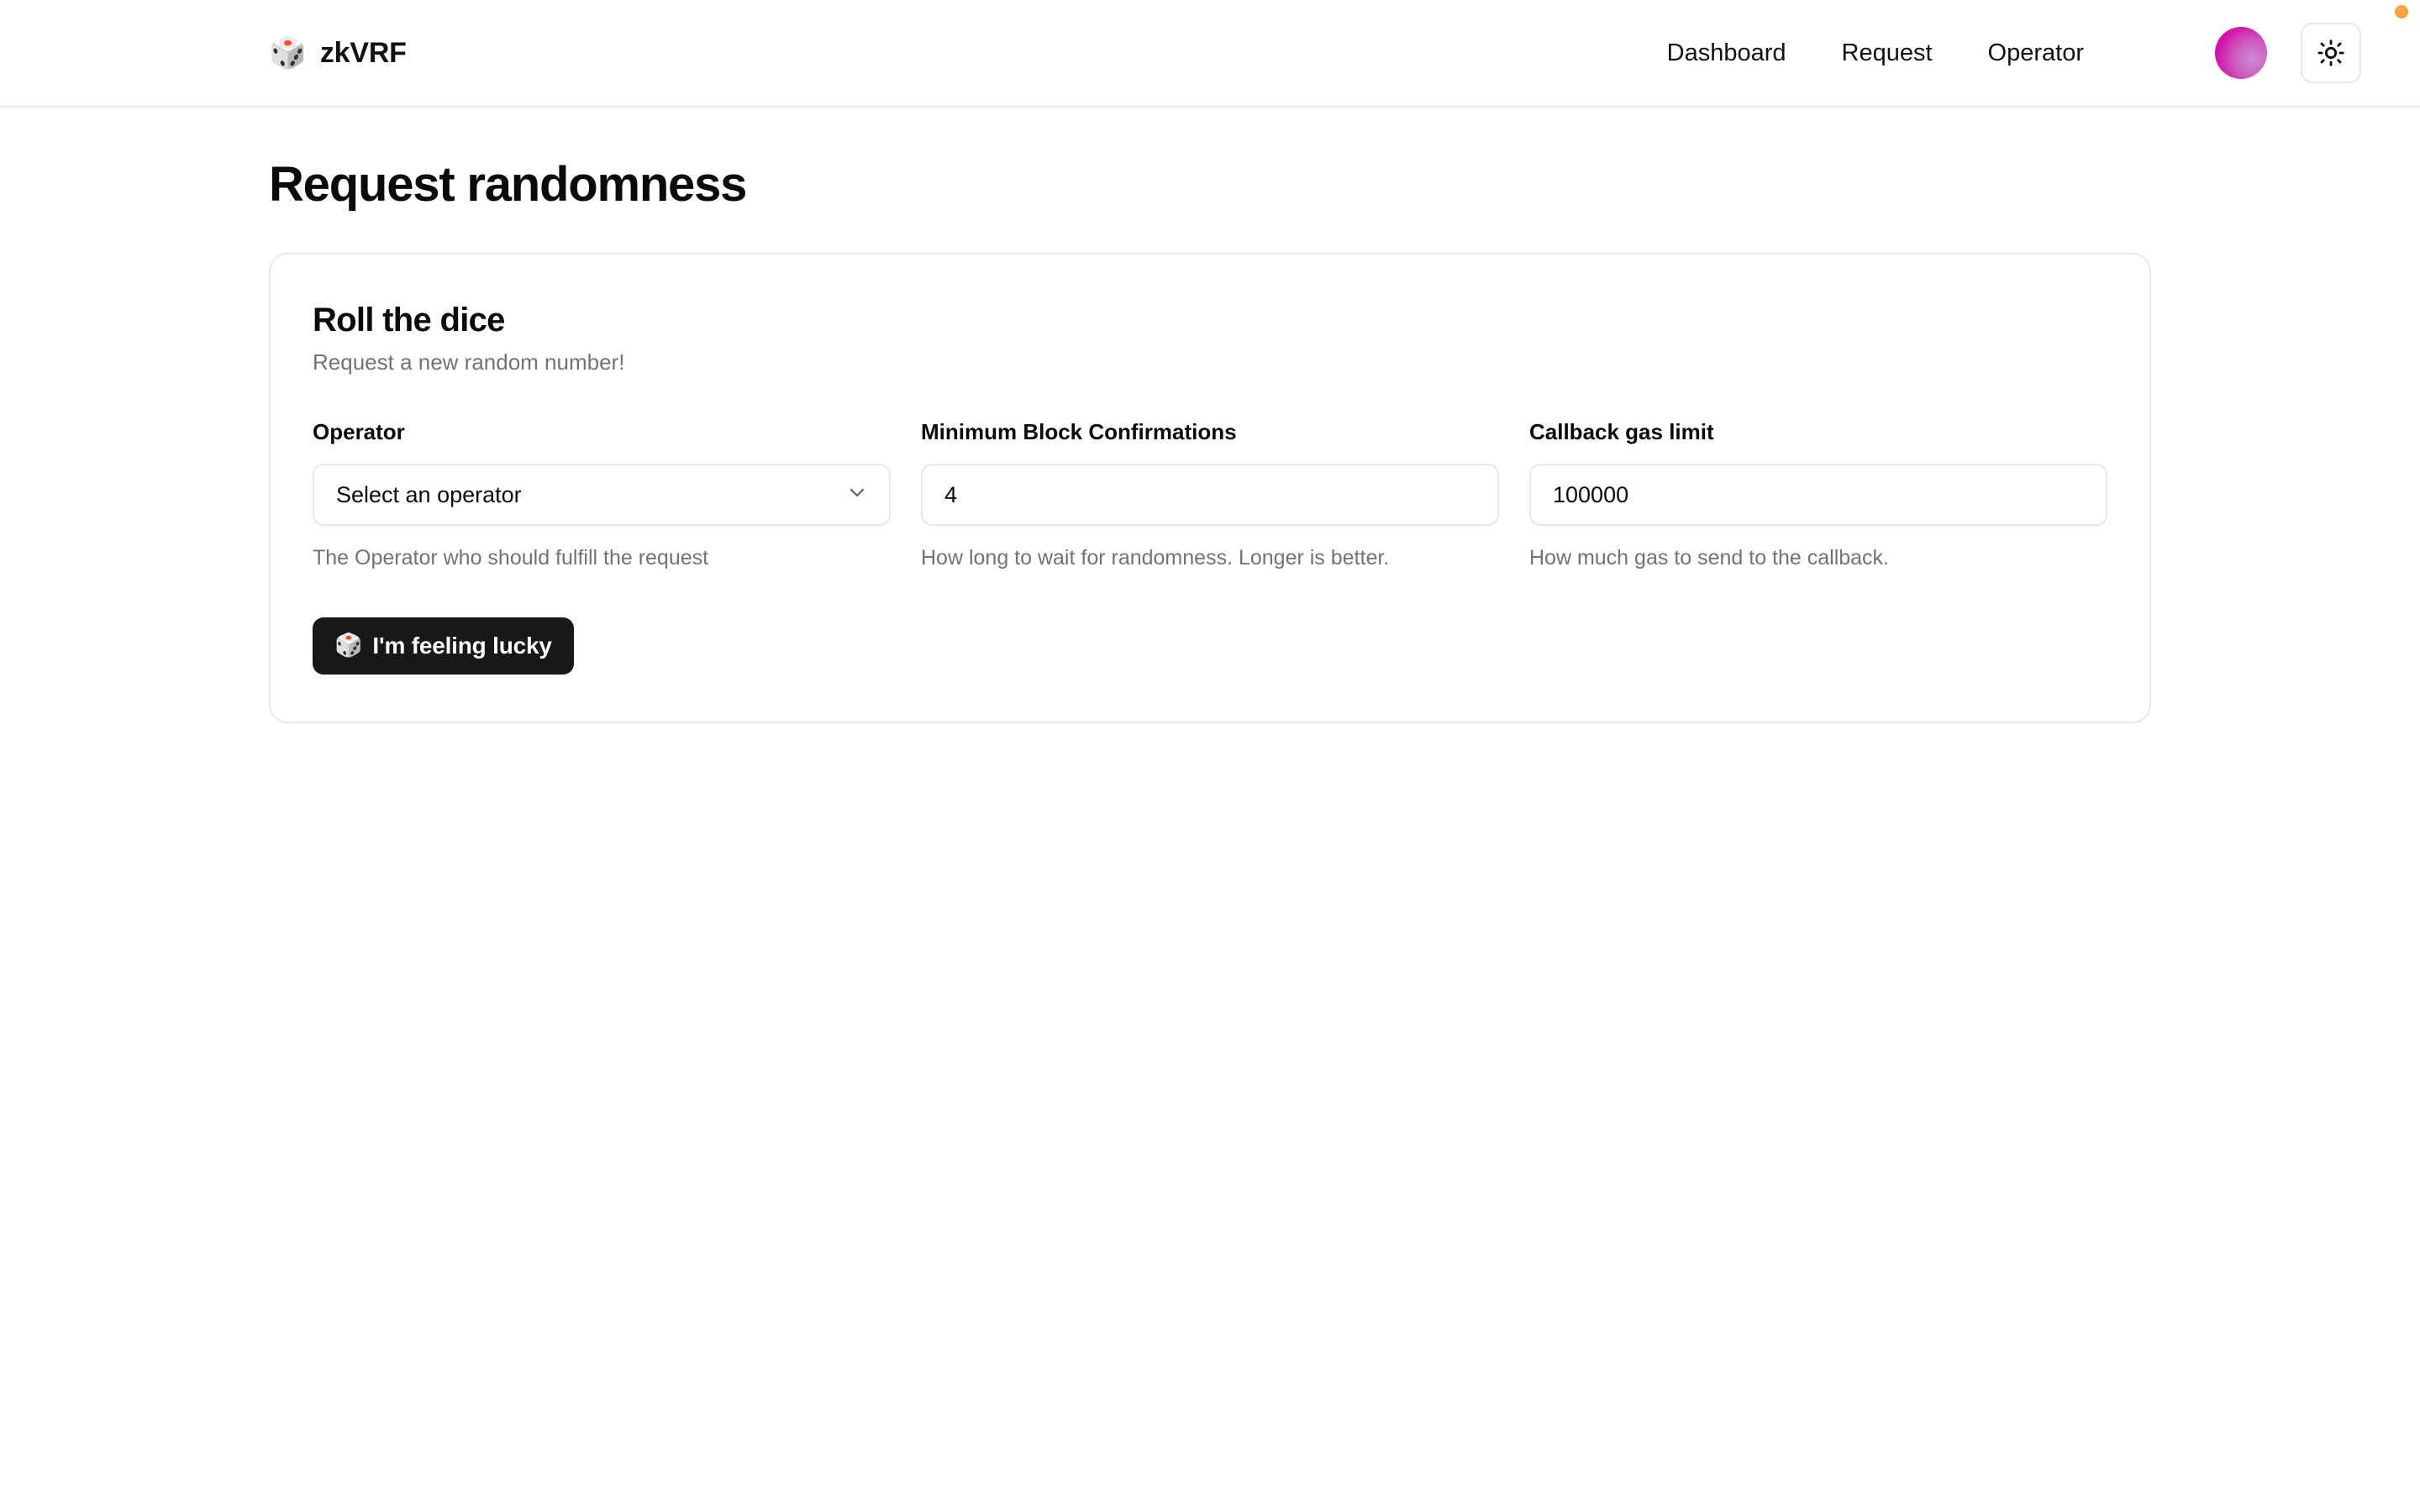 The image size is (2420, 1512). I want to click on min-block-confirmations-value: 4, so click(951, 494).